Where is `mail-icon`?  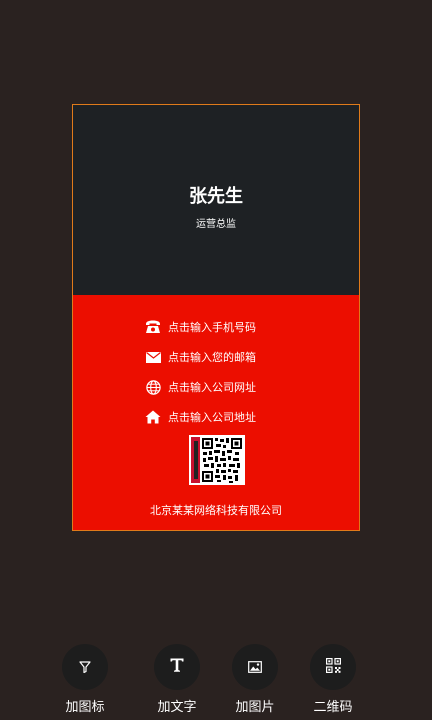 mail-icon is located at coordinates (153, 357).